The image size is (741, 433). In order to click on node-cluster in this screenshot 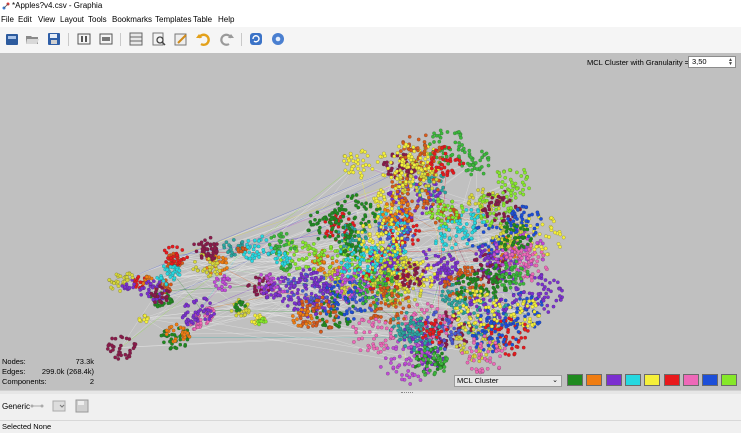, I will do `click(121, 348)`.